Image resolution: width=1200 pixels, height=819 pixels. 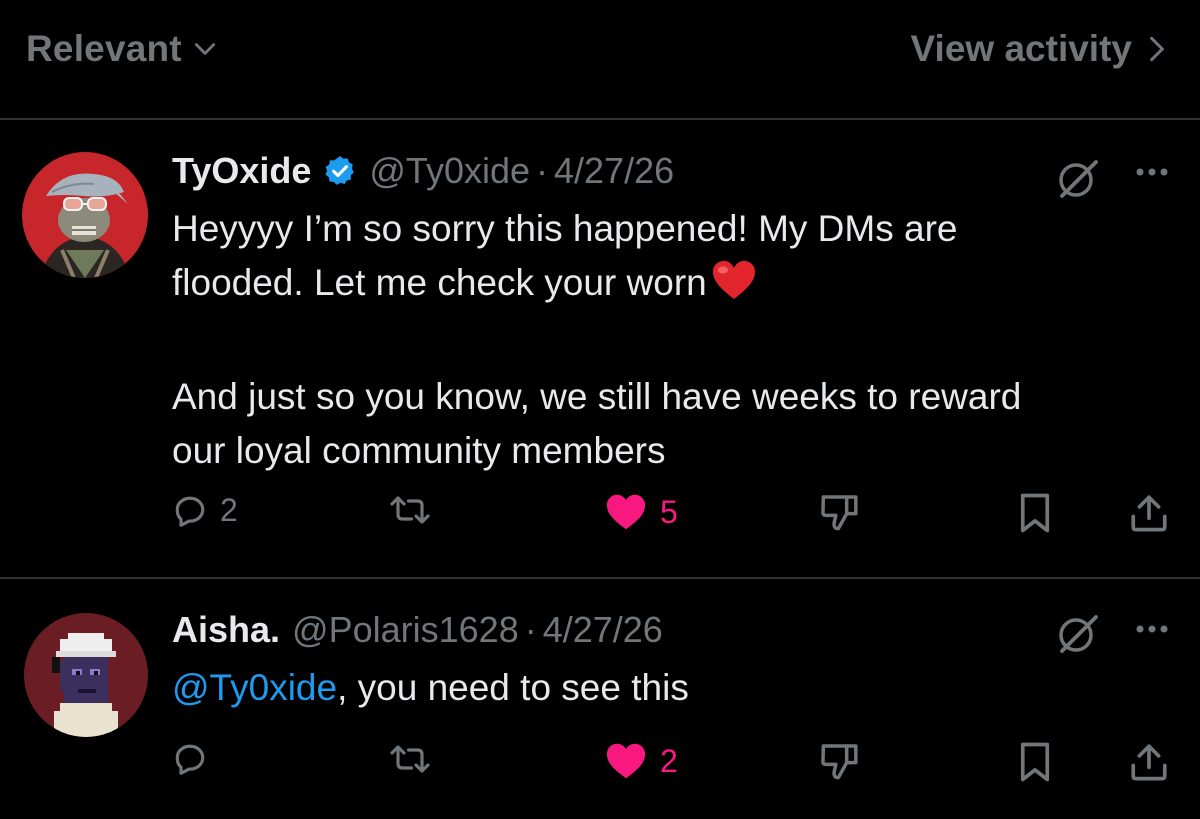 I want to click on tweet-text: @Ty0xide, you need to see this, so click(x=672, y=688).